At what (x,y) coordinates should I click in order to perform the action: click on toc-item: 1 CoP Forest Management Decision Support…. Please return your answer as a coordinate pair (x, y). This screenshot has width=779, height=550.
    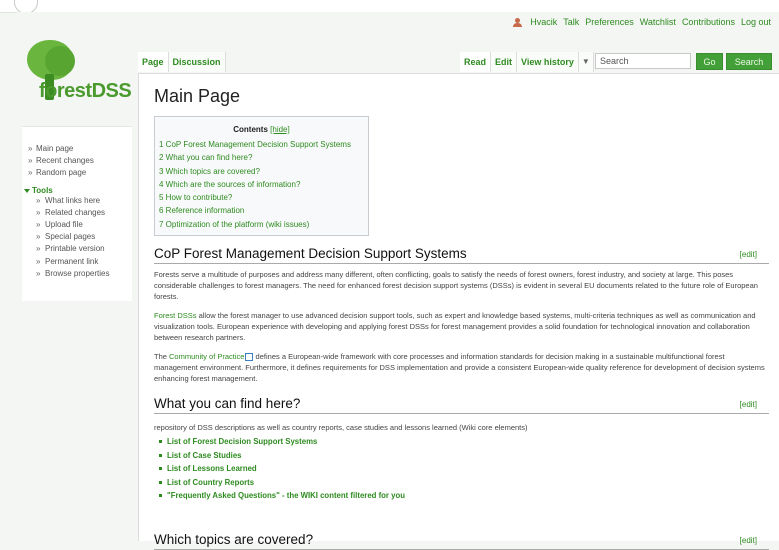
    Looking at the image, I should click on (263, 144).